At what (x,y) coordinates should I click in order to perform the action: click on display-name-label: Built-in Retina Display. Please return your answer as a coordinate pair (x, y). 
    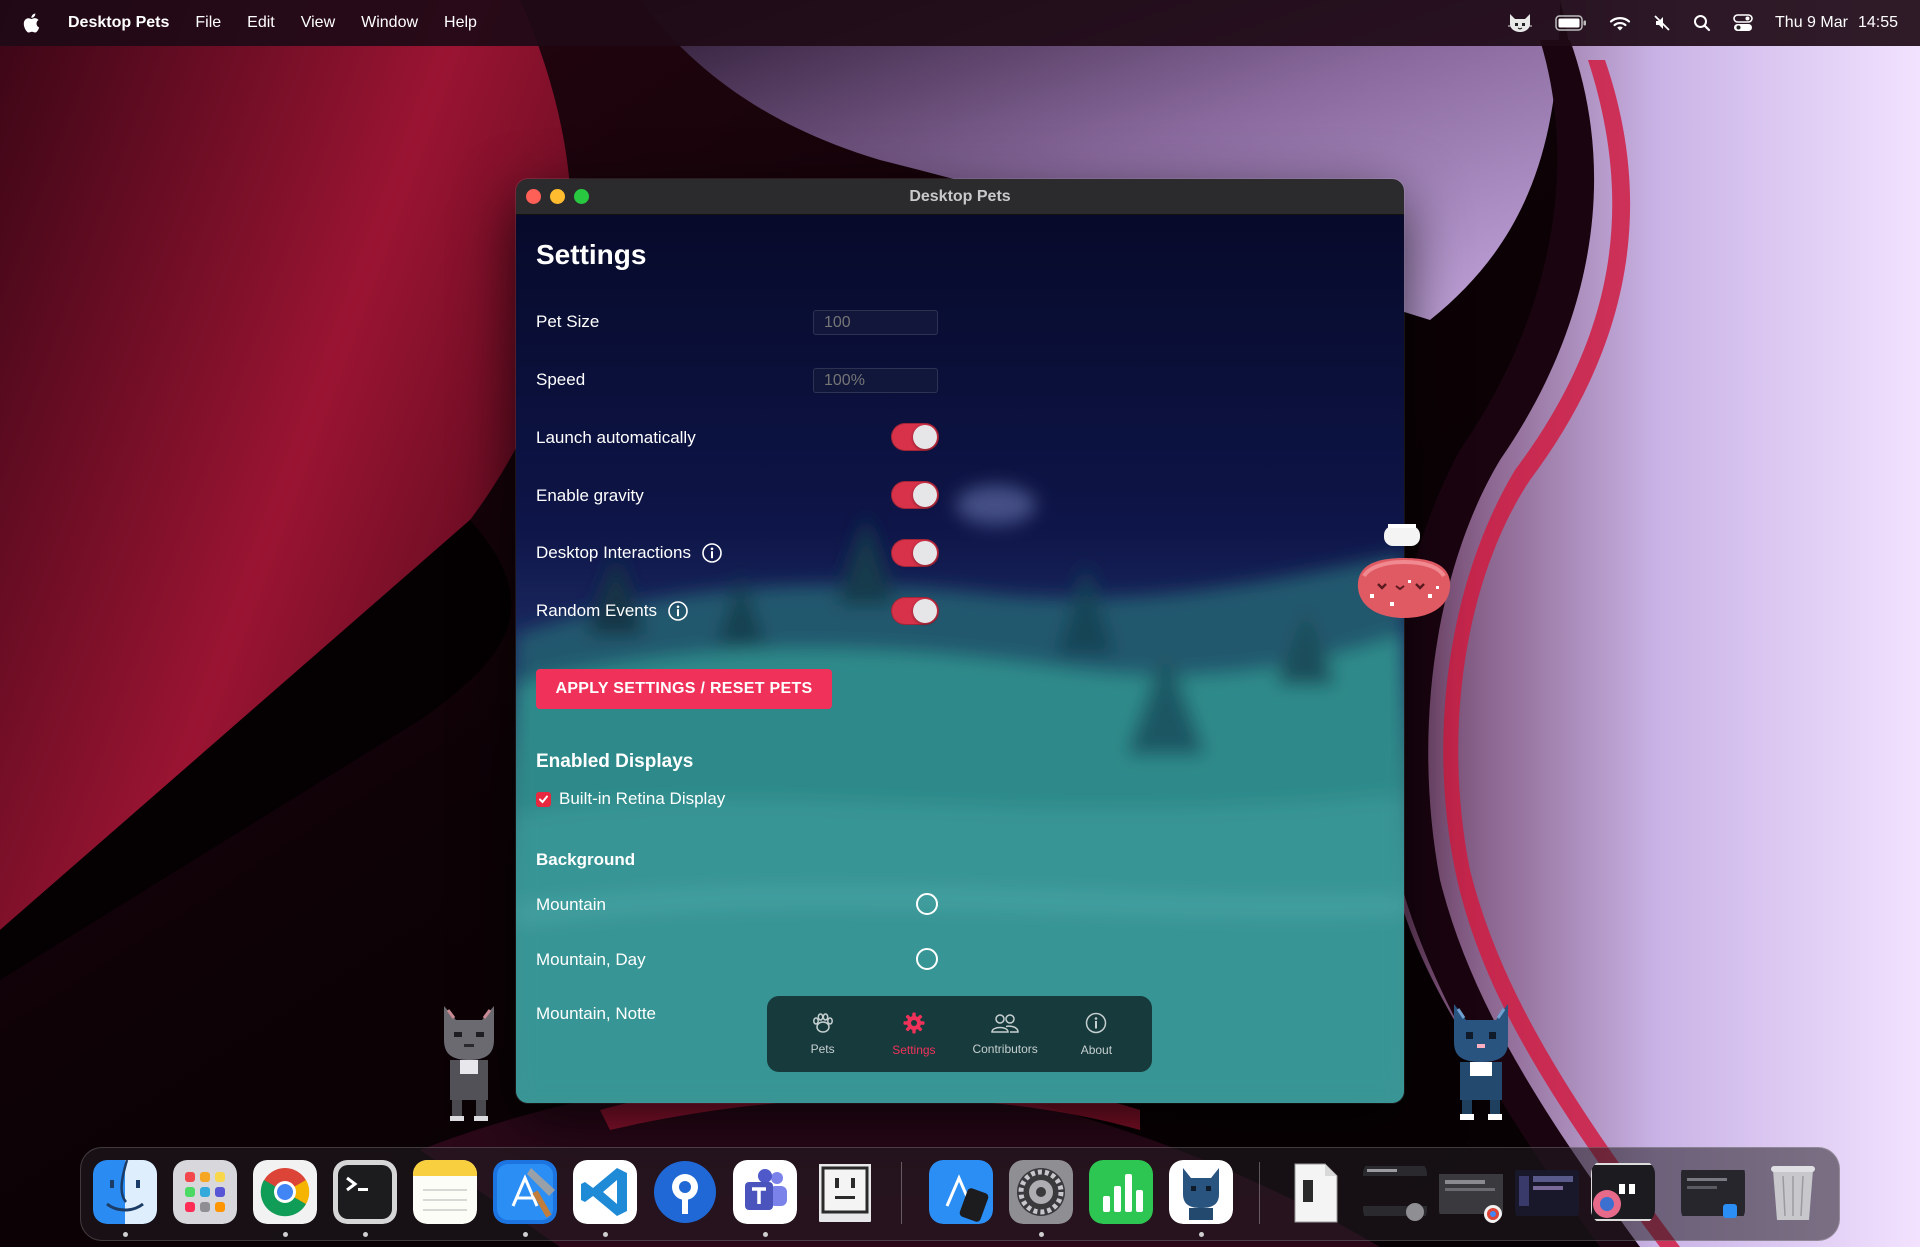
    Looking at the image, I should click on (642, 798).